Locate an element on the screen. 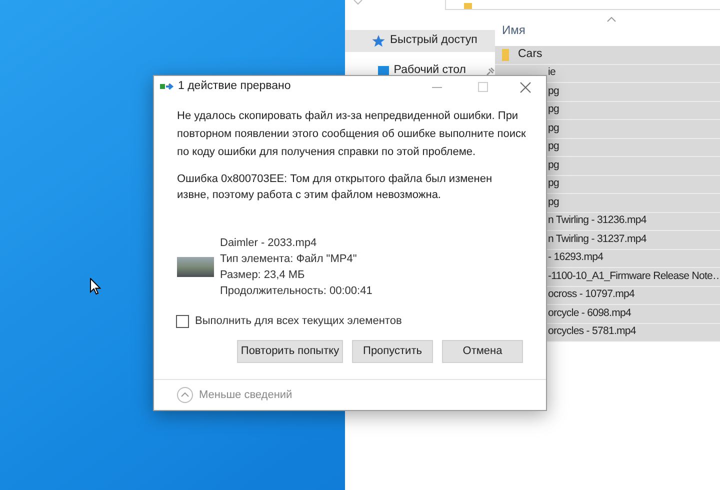 This screenshot has height=490, width=720. dialog-button: Отмена is located at coordinates (482, 351).